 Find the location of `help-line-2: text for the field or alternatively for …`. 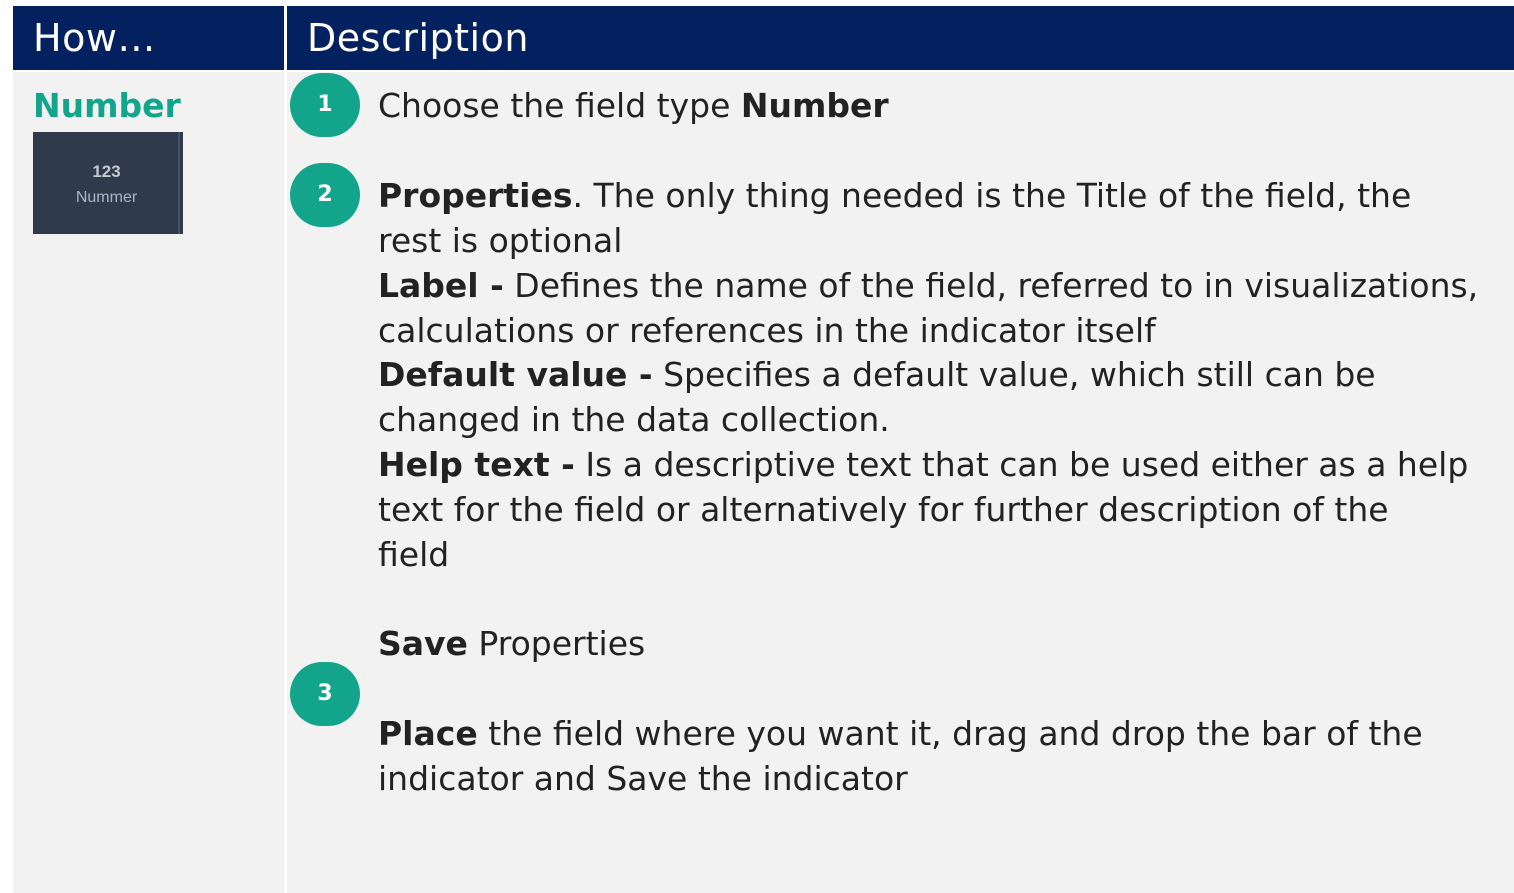

help-line-2: text for the field or alternatively for … is located at coordinates (883, 509).